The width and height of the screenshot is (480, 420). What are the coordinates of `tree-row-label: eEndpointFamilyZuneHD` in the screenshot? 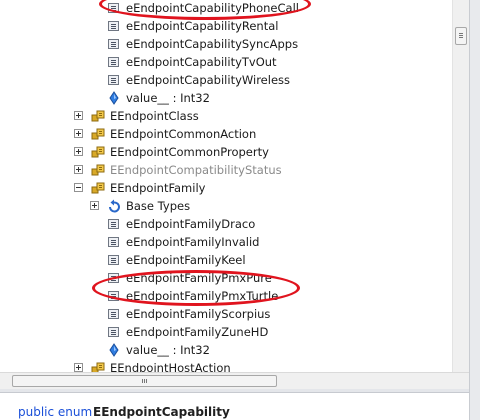 It's located at (197, 332).